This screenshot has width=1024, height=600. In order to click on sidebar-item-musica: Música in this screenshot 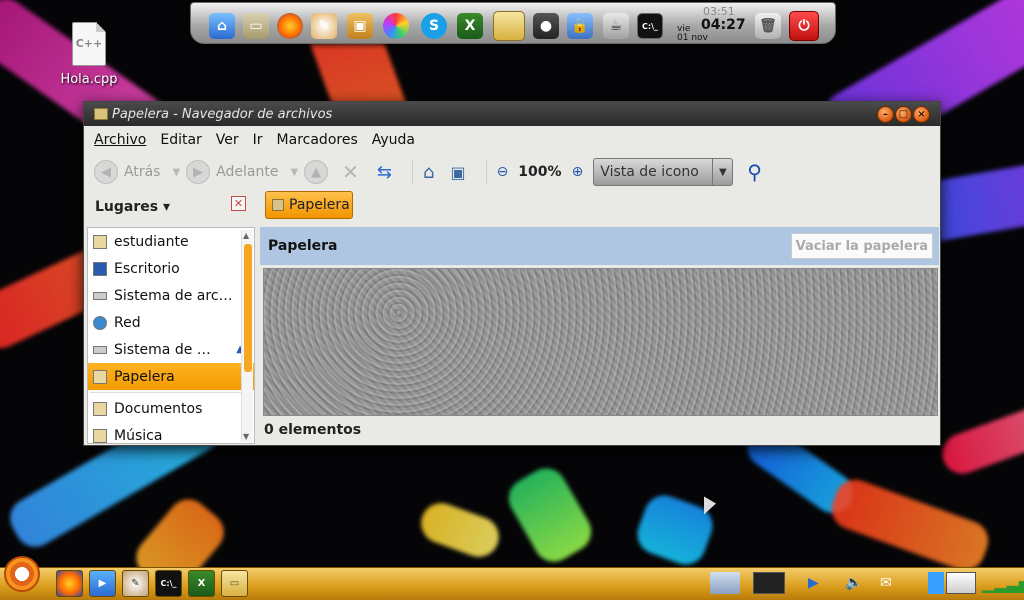, I will do `click(171, 432)`.